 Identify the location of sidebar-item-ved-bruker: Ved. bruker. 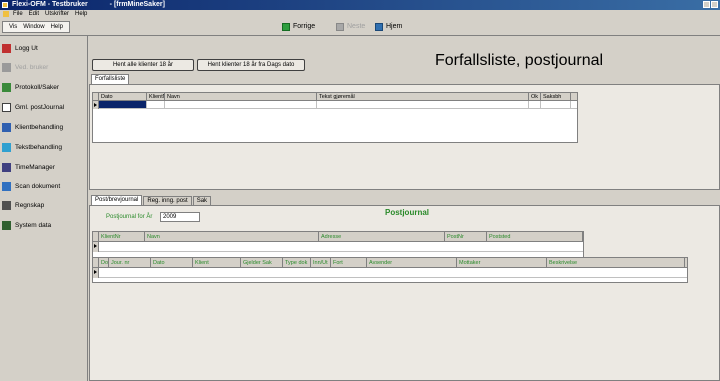
(44, 67).